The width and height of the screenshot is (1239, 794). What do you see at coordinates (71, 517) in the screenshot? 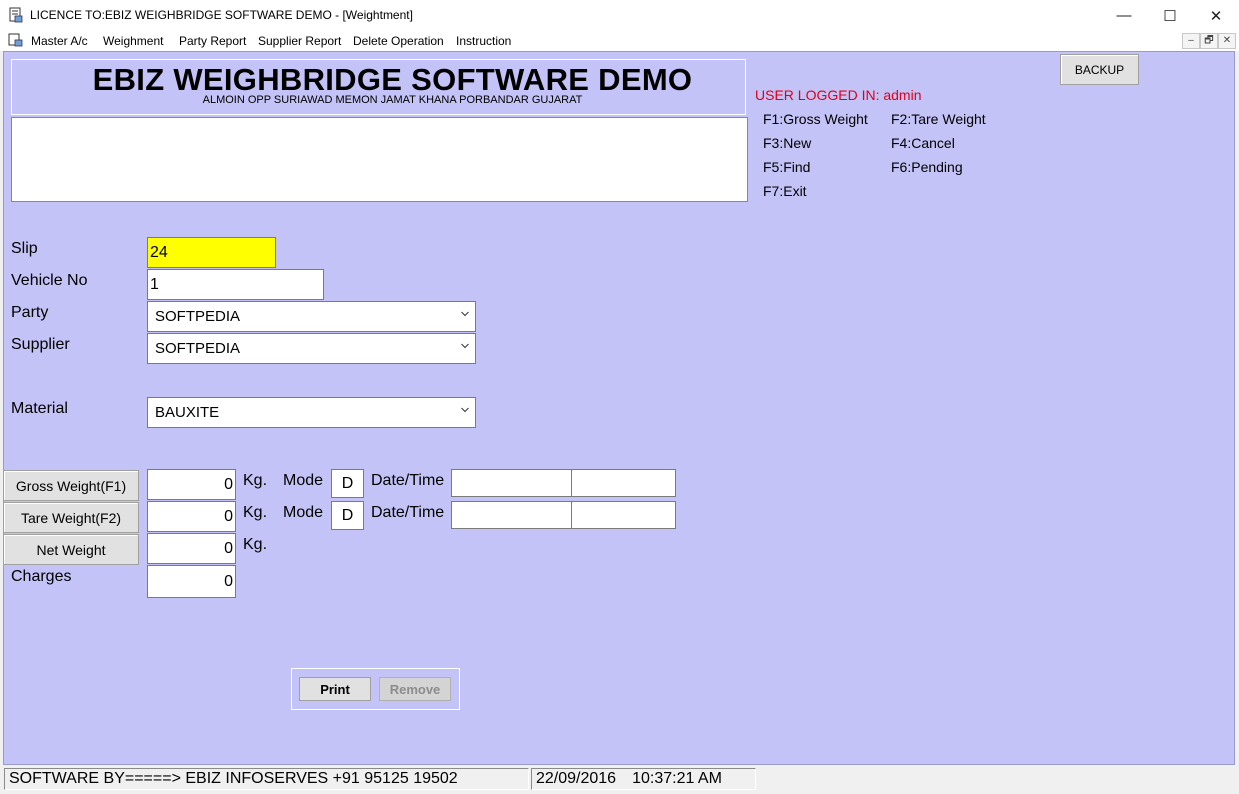
I see `tare-weight-button: Tare Weight(F2)` at bounding box center [71, 517].